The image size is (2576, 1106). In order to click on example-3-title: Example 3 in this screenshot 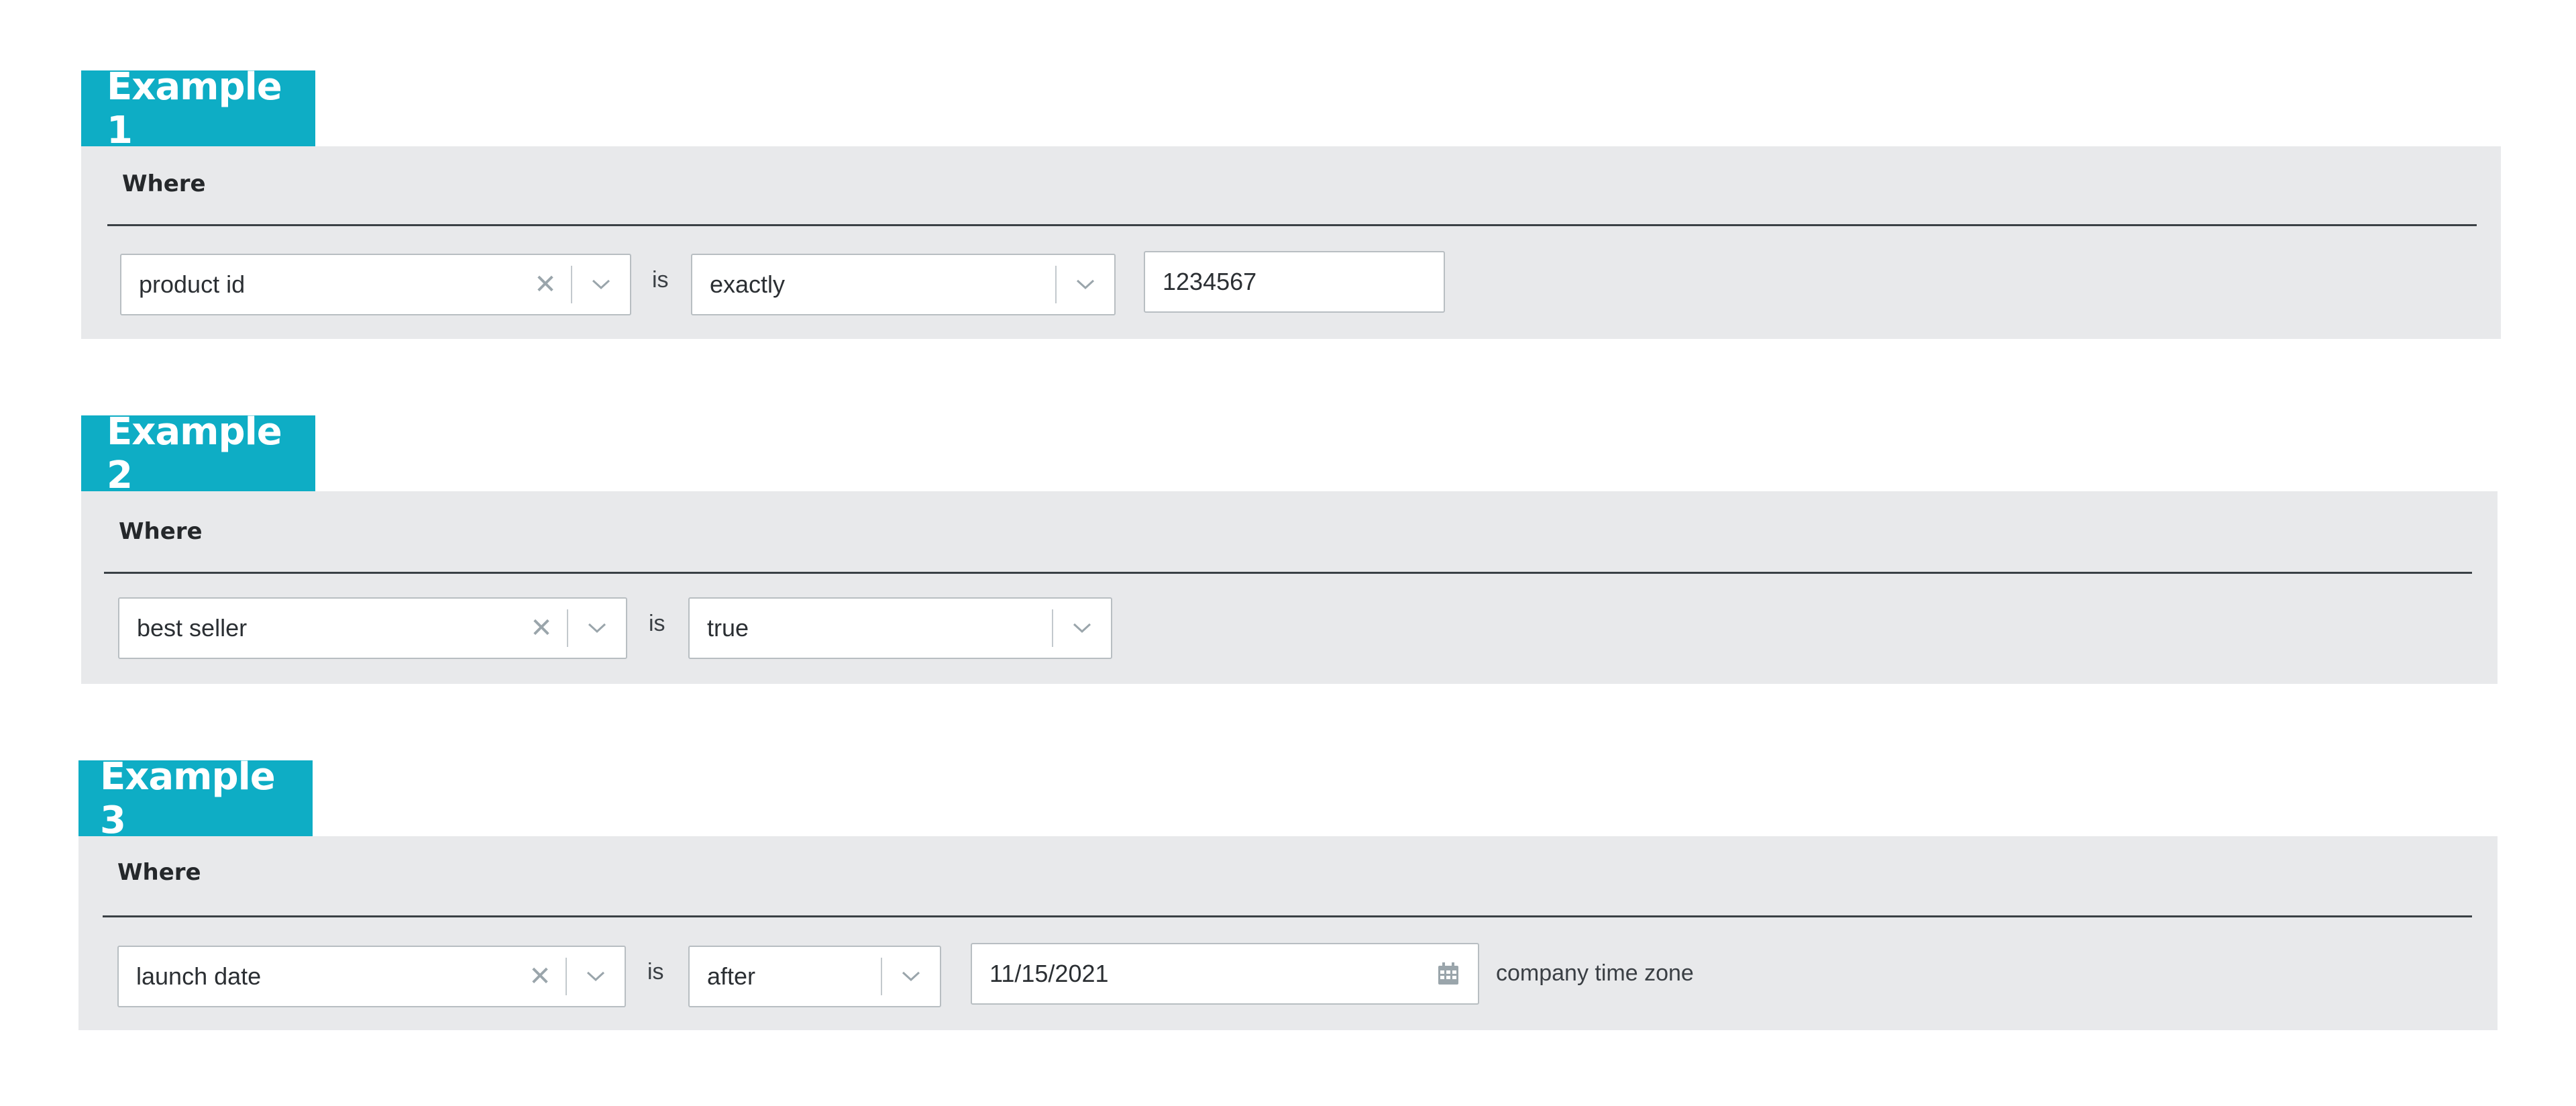, I will do `click(195, 799)`.